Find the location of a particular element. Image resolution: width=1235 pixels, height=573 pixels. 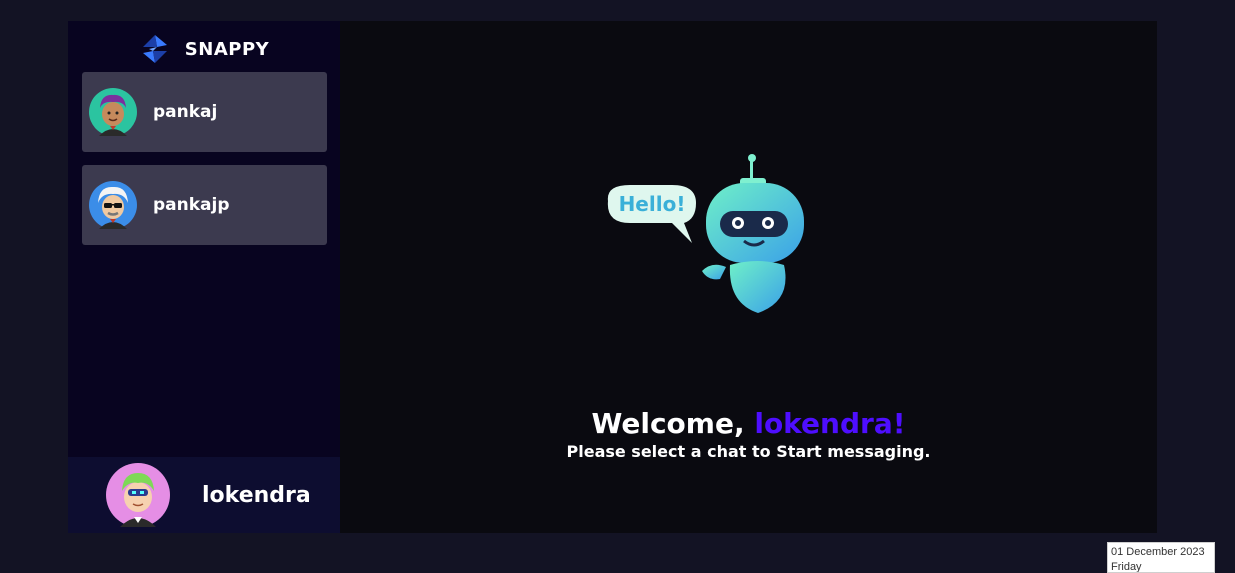

contact-name: pankaj is located at coordinates (185, 112).